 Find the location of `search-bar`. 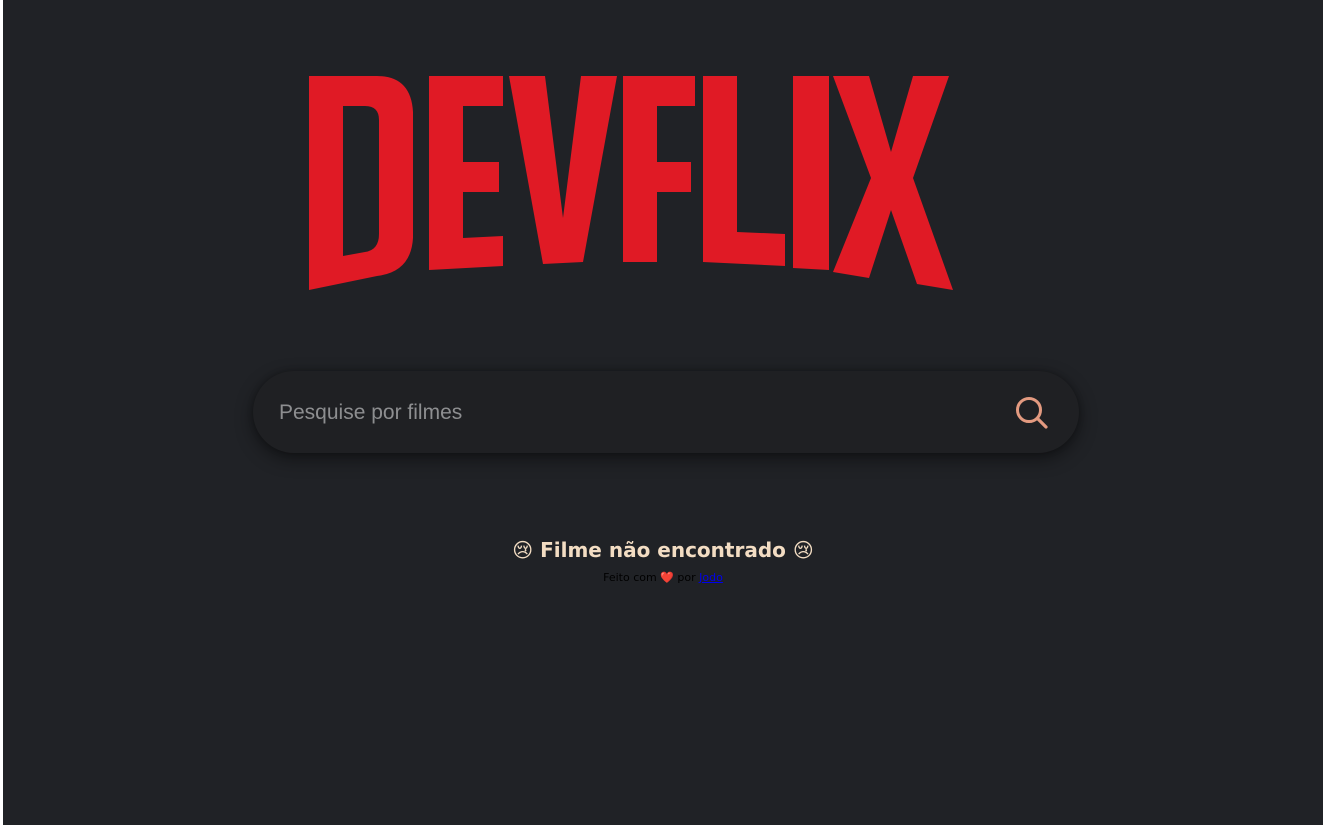

search-bar is located at coordinates (666, 412).